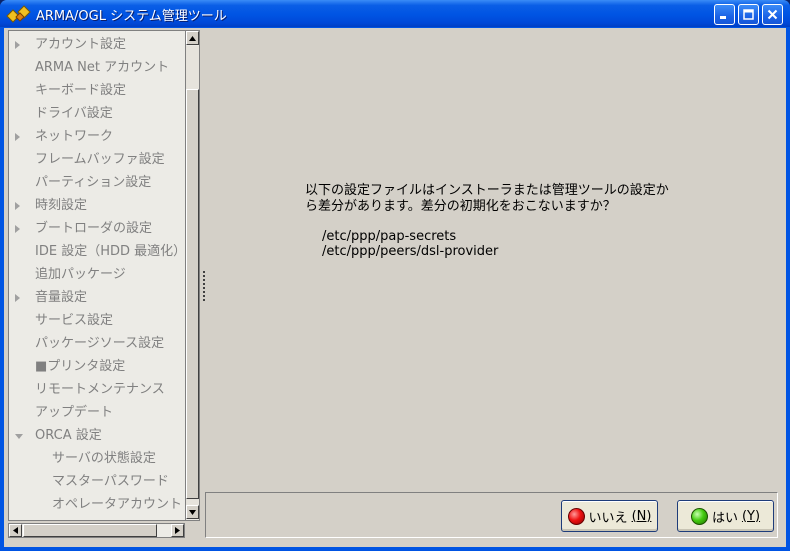 This screenshot has width=790, height=551. Describe the element at coordinates (110, 481) in the screenshot. I see `tree-item-label: マスターパスワード` at that location.